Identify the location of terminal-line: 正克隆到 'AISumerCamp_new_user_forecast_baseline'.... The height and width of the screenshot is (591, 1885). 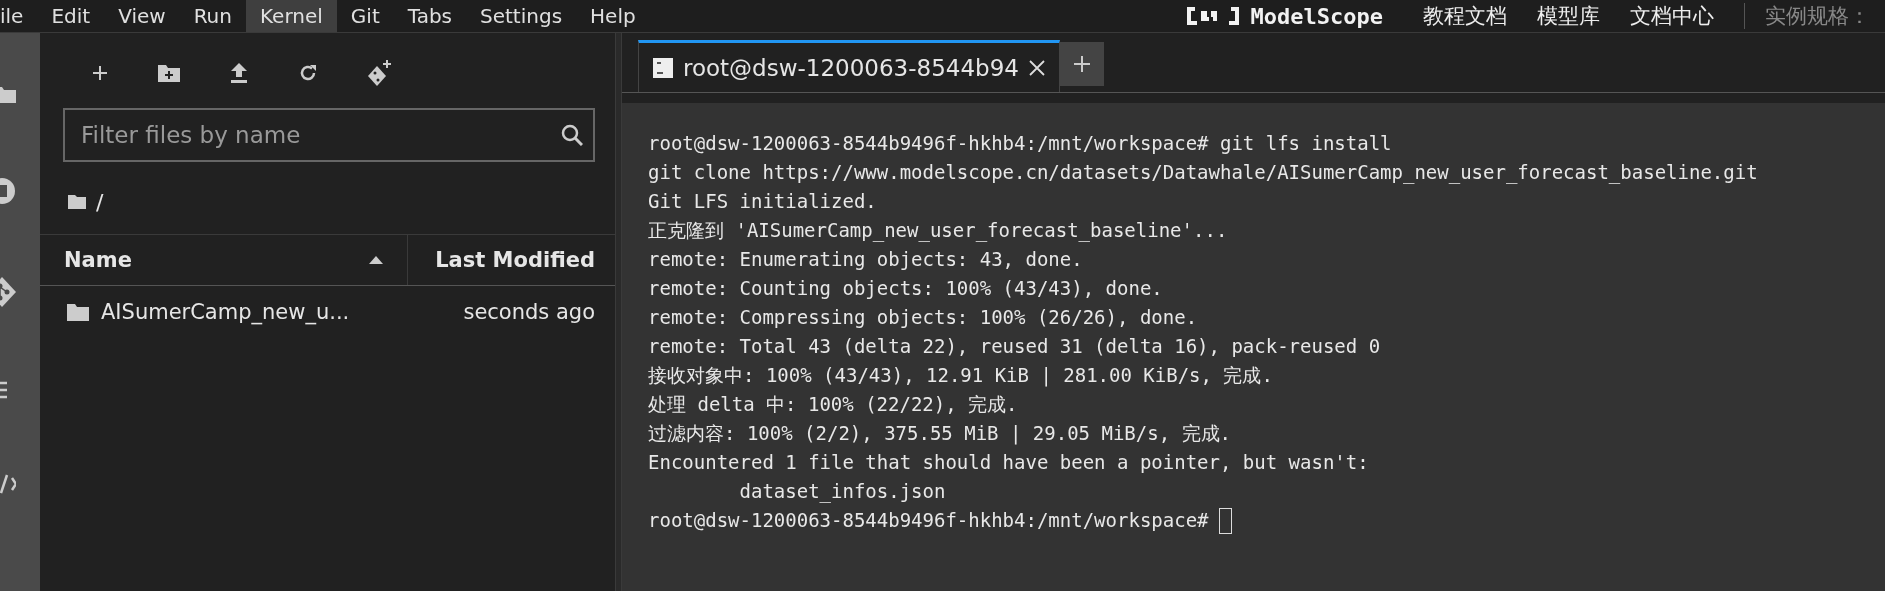
(938, 231).